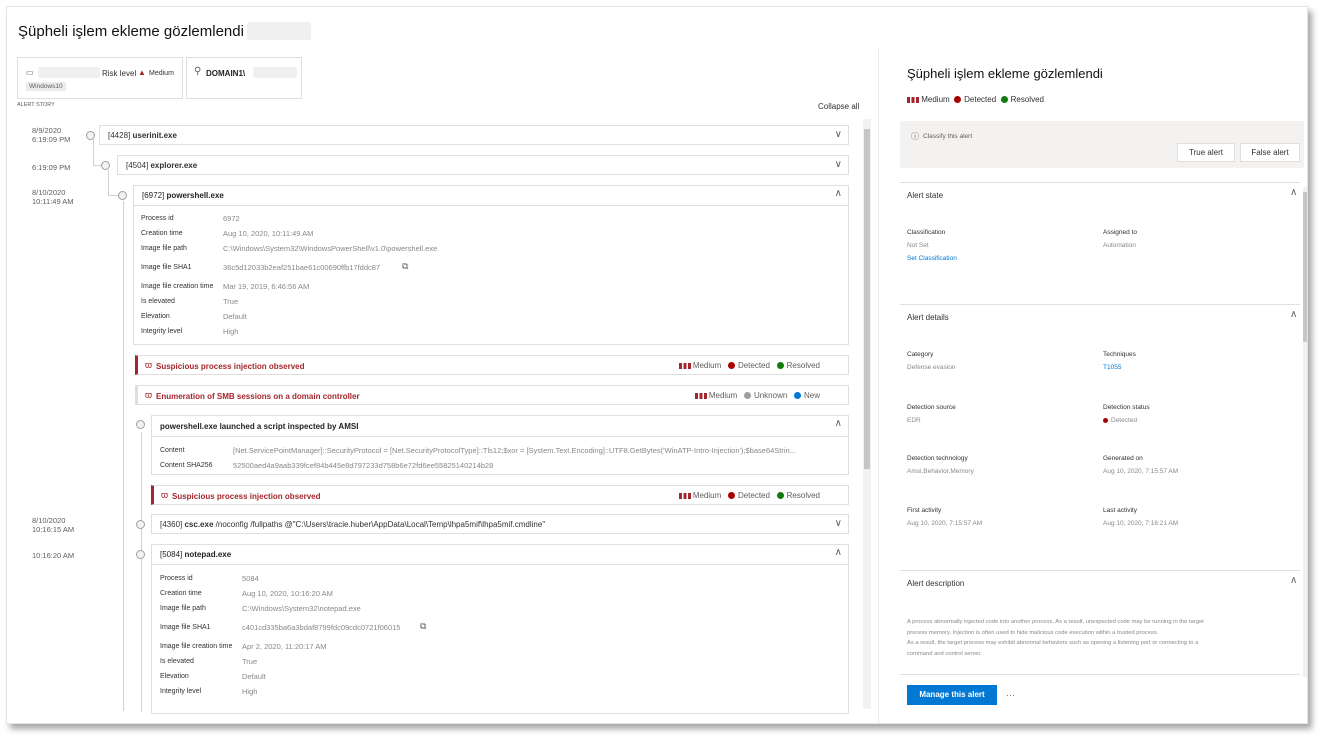 Image resolution: width=1325 pixels, height=743 pixels. I want to click on detail-key: Integrity level, so click(162, 331).